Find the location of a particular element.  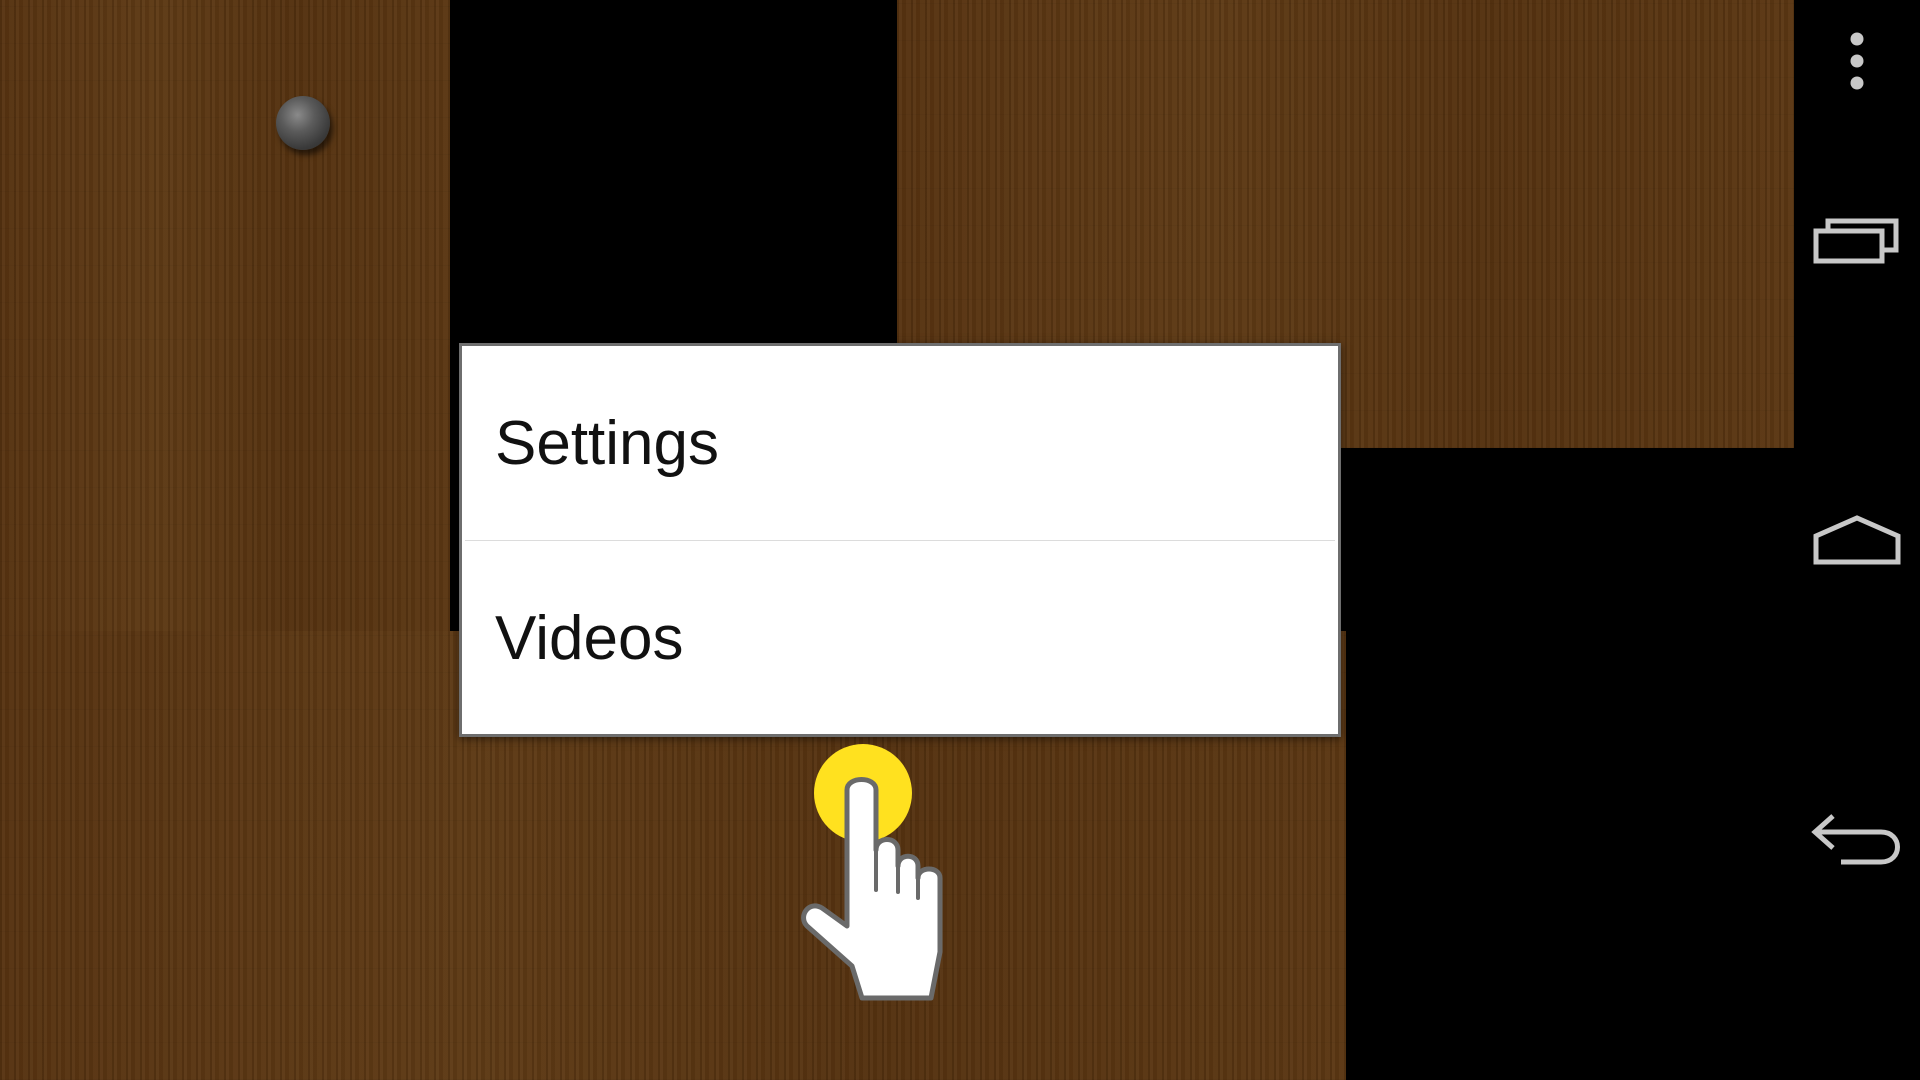

menu-item-settings: Settings is located at coordinates (900, 443).